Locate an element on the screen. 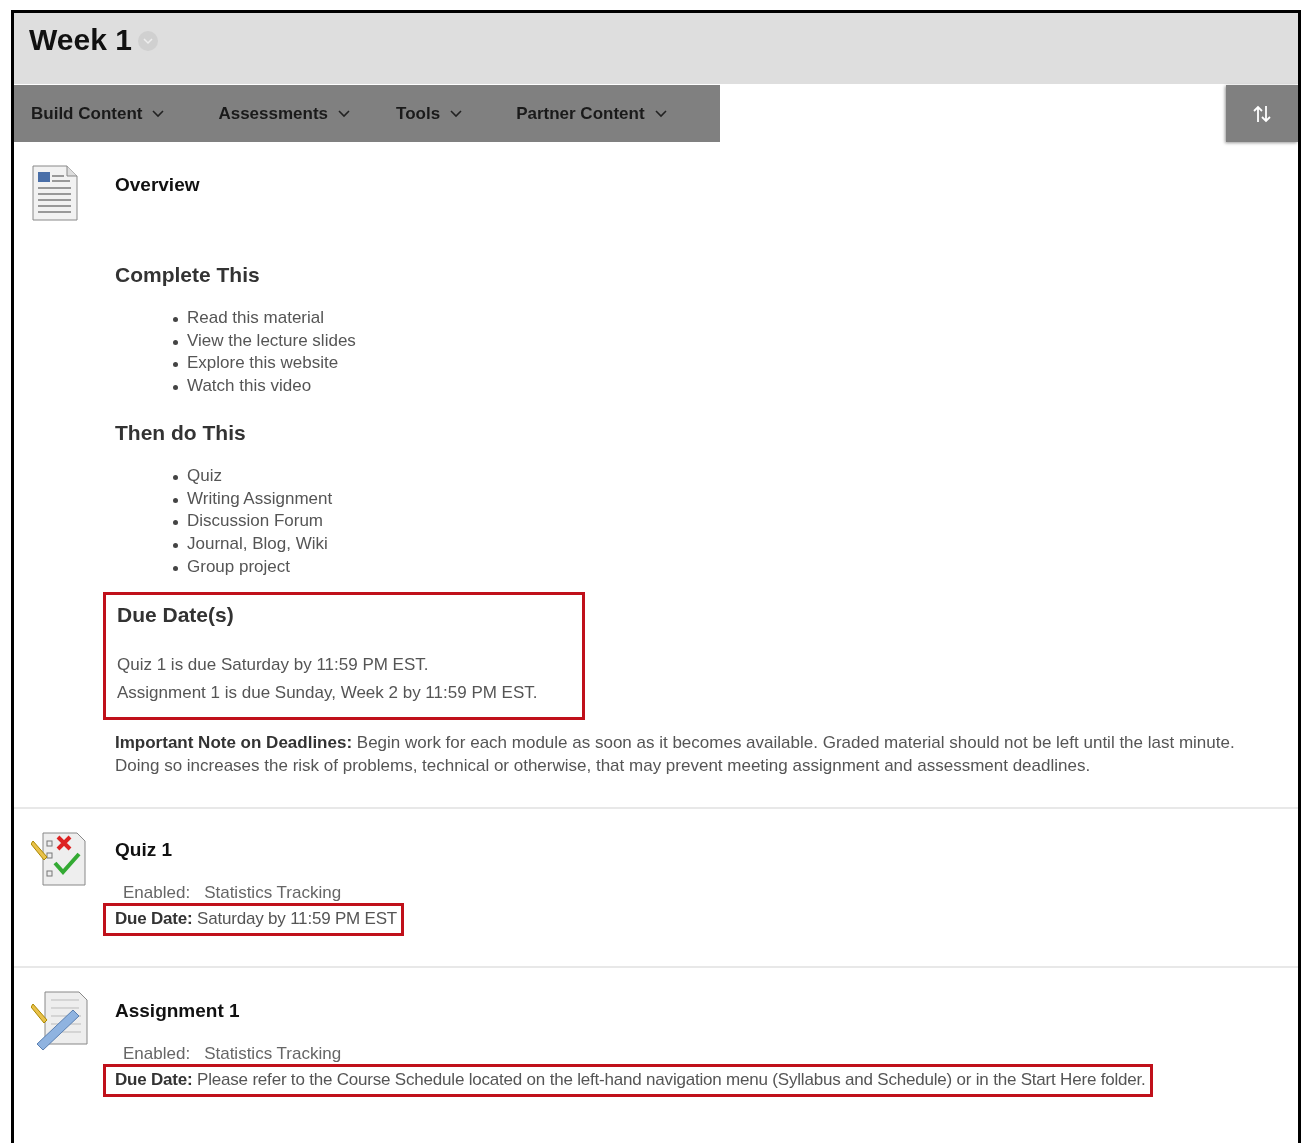 The width and height of the screenshot is (1307, 1146). item-title: Assignment 1 is located at coordinates (177, 1011).